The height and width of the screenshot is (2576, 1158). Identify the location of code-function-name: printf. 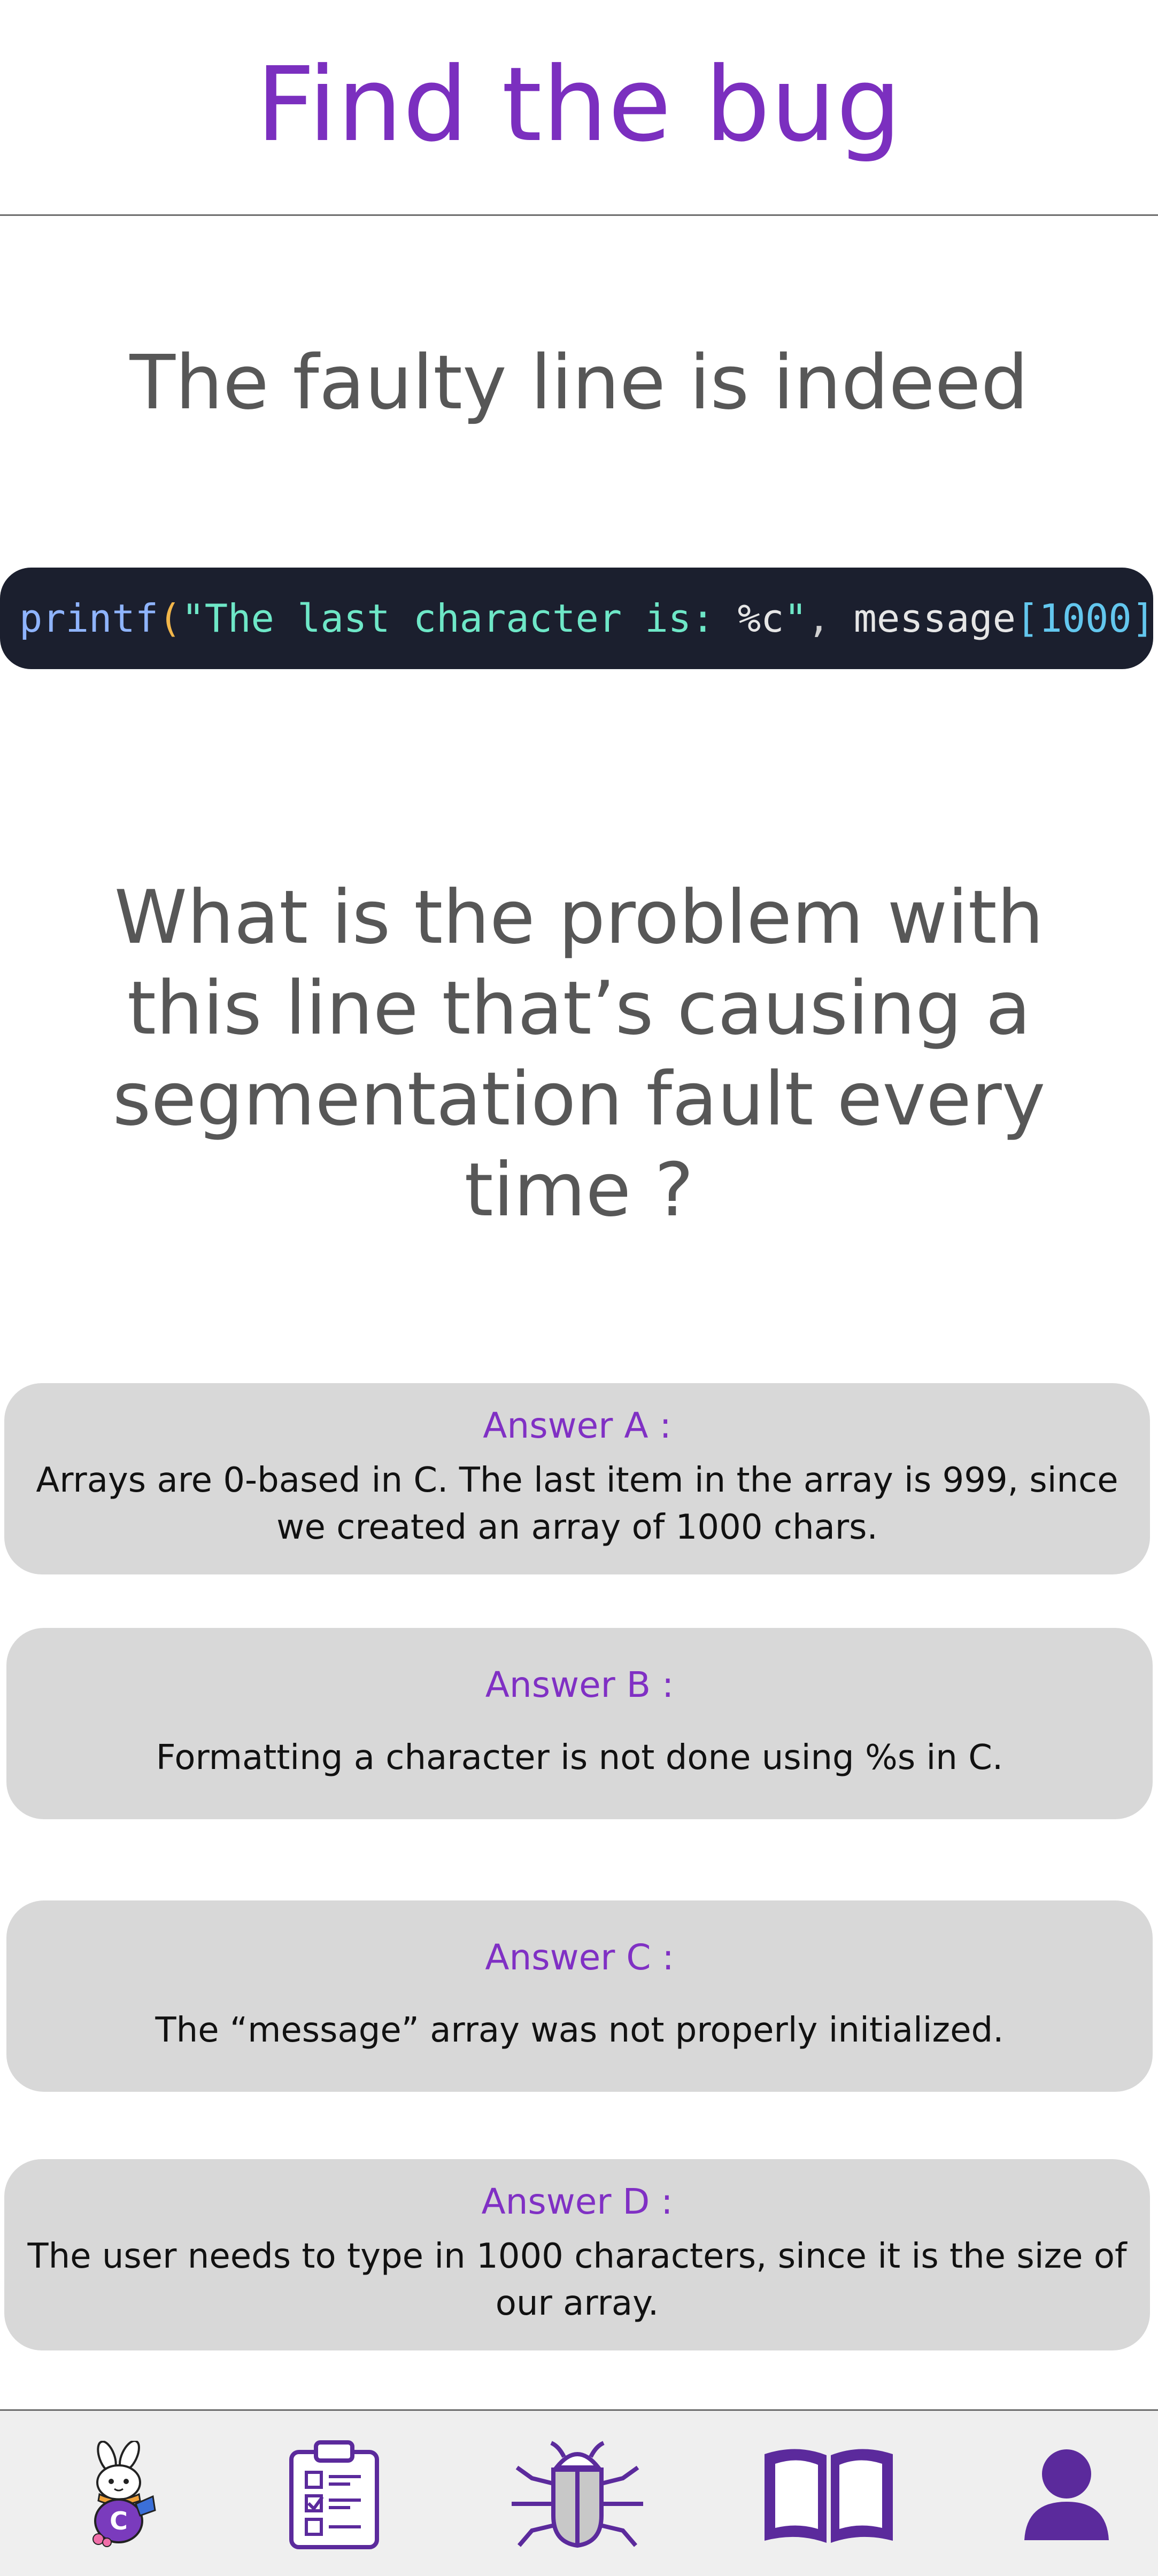
(89, 618).